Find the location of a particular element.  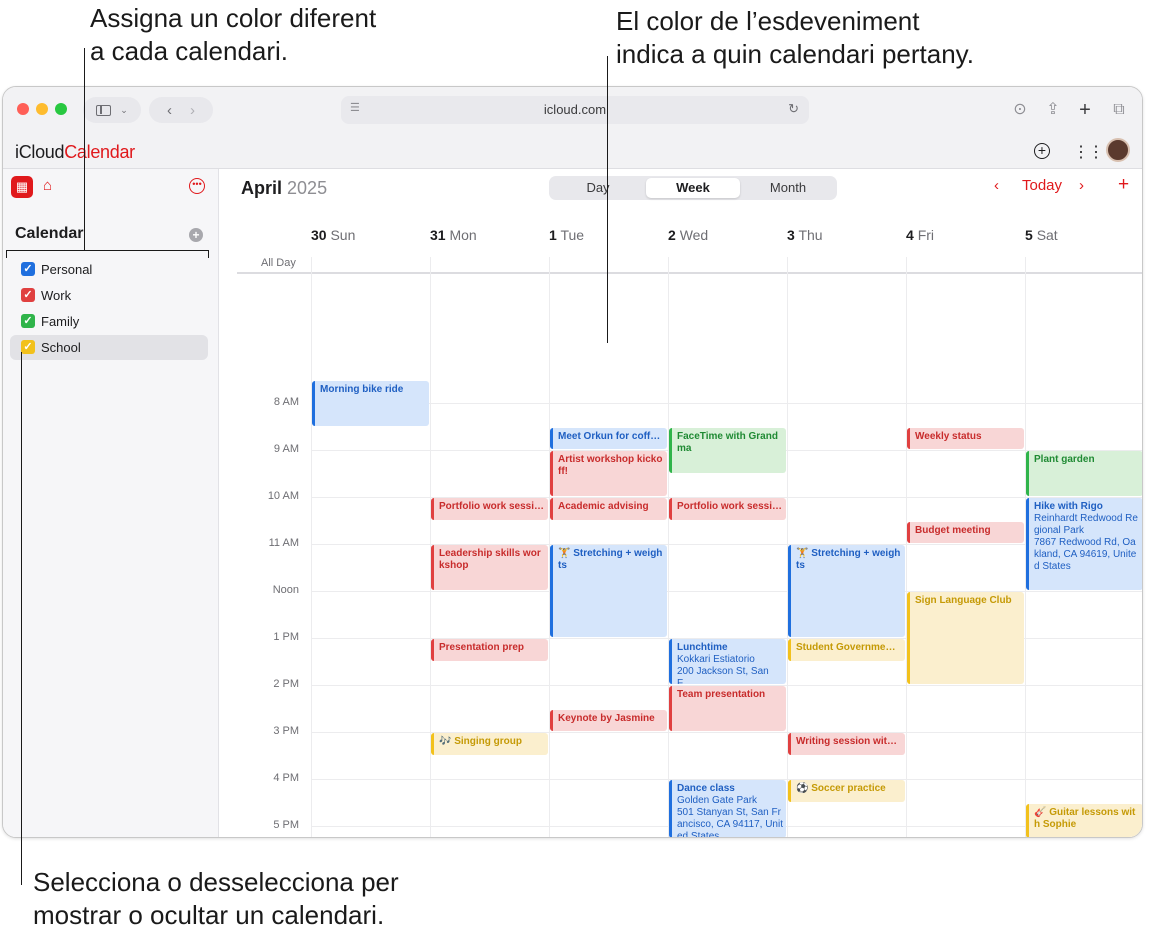

calendar-item-personal: ✓ Personal is located at coordinates (109, 269).